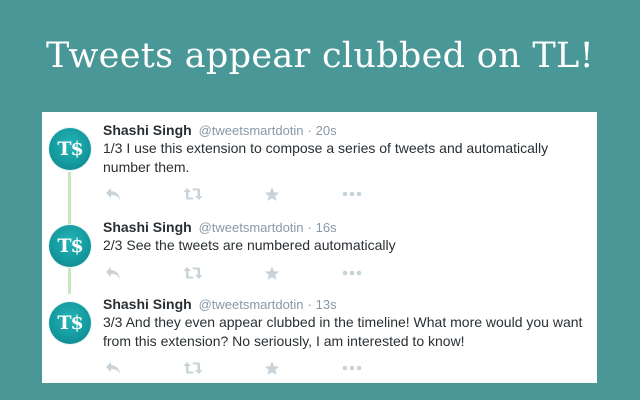  Describe the element at coordinates (326, 304) in the screenshot. I see `timestamp: 13s` at that location.